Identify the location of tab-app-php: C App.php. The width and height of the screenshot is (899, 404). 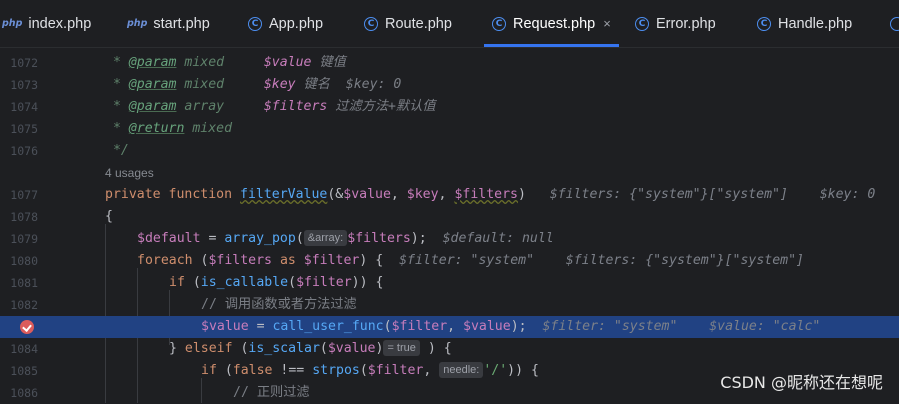
(285, 23).